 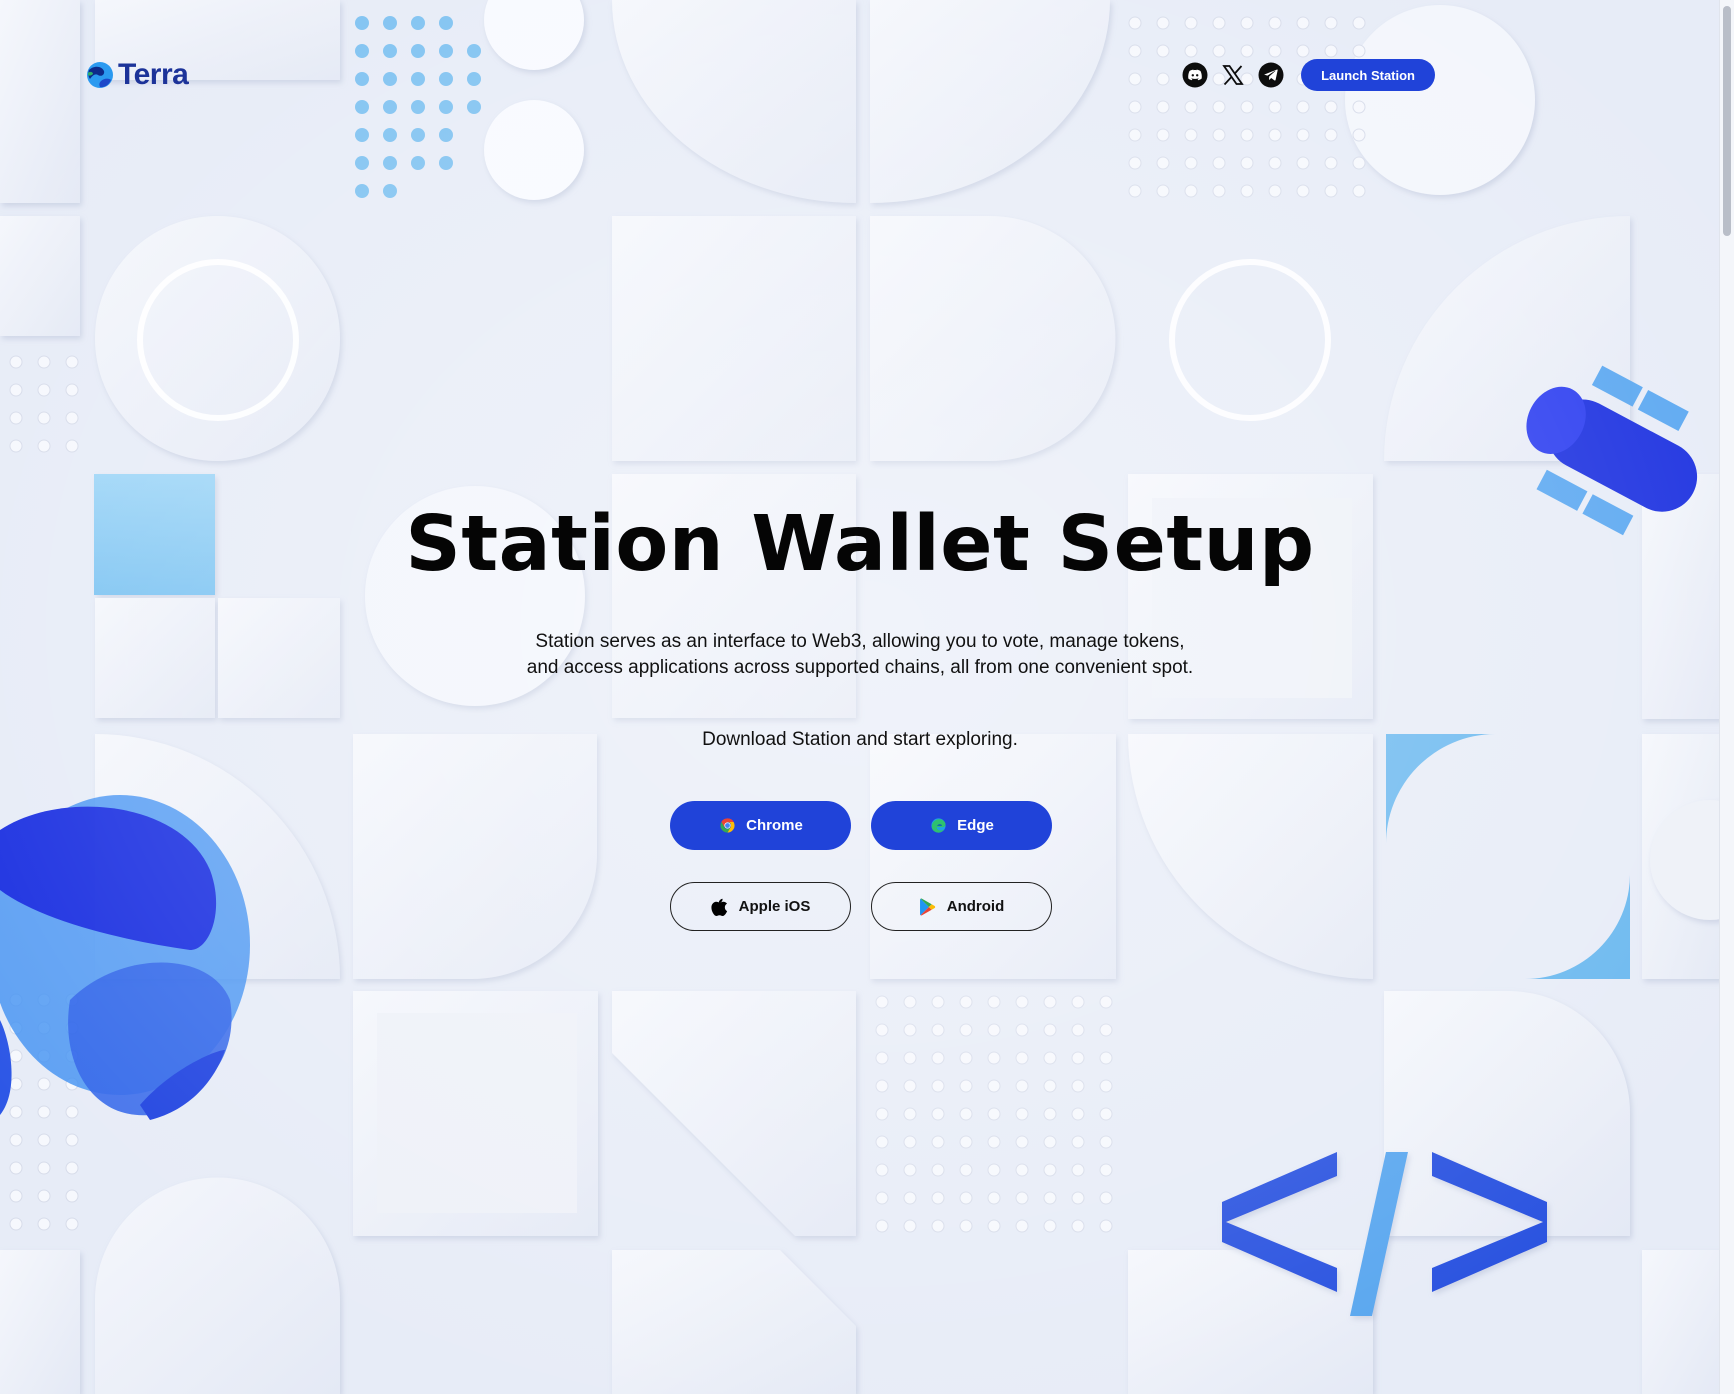 What do you see at coordinates (928, 907) in the screenshot?
I see `google-play-icon` at bounding box center [928, 907].